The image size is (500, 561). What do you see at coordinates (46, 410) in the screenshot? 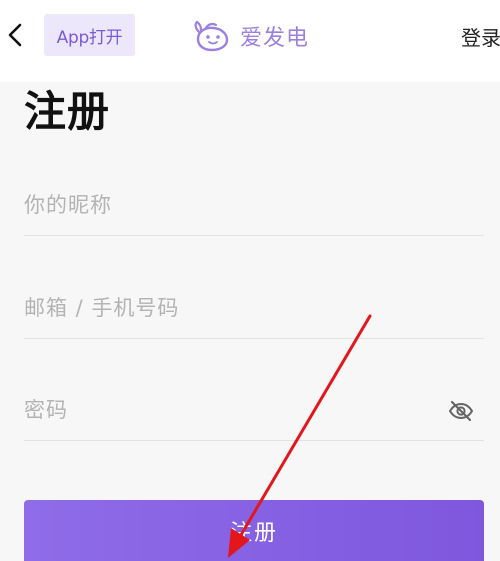
I see `password-placeholder: 密码` at bounding box center [46, 410].